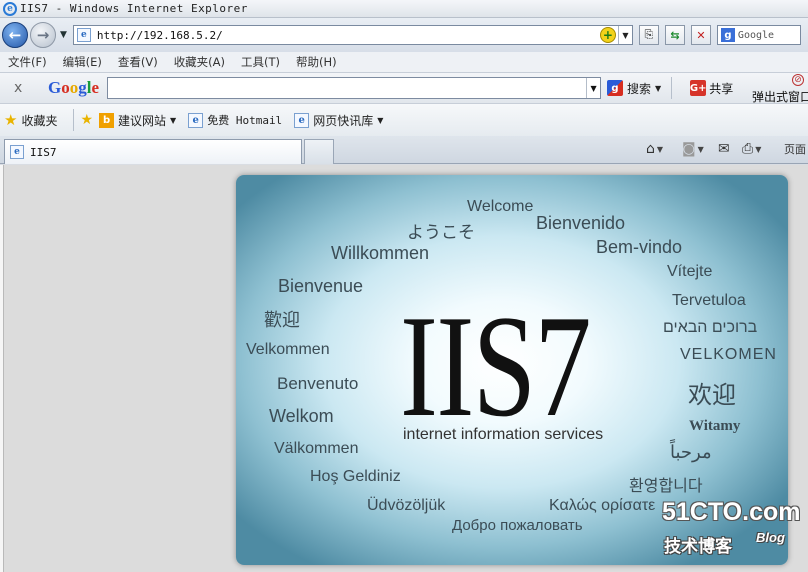 This screenshot has height=572, width=808. What do you see at coordinates (63, 35) in the screenshot?
I see `recent-pages-dropdown: ▼` at bounding box center [63, 35].